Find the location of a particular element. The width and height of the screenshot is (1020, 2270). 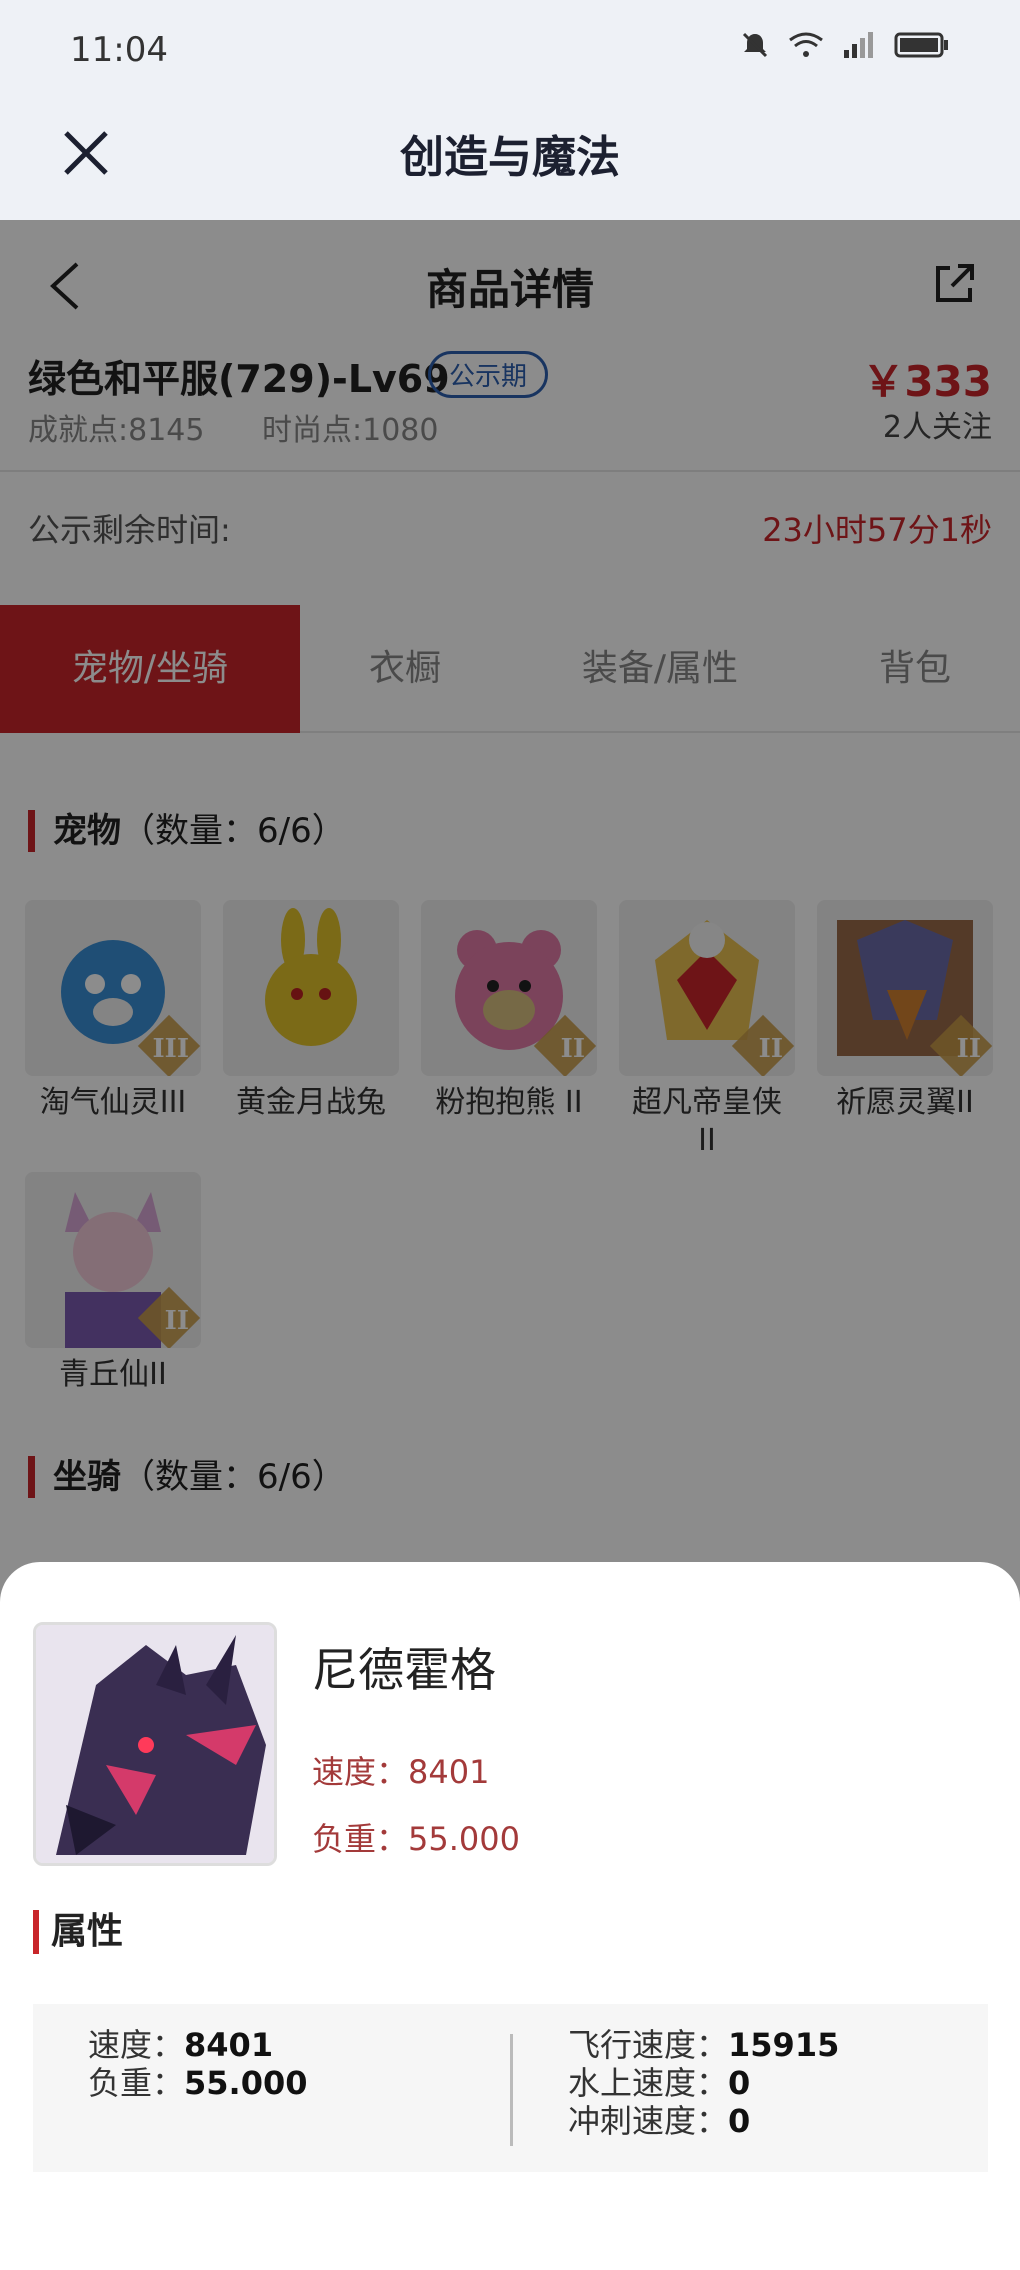

mount-speed: 速度：8401 is located at coordinates (401, 1772).